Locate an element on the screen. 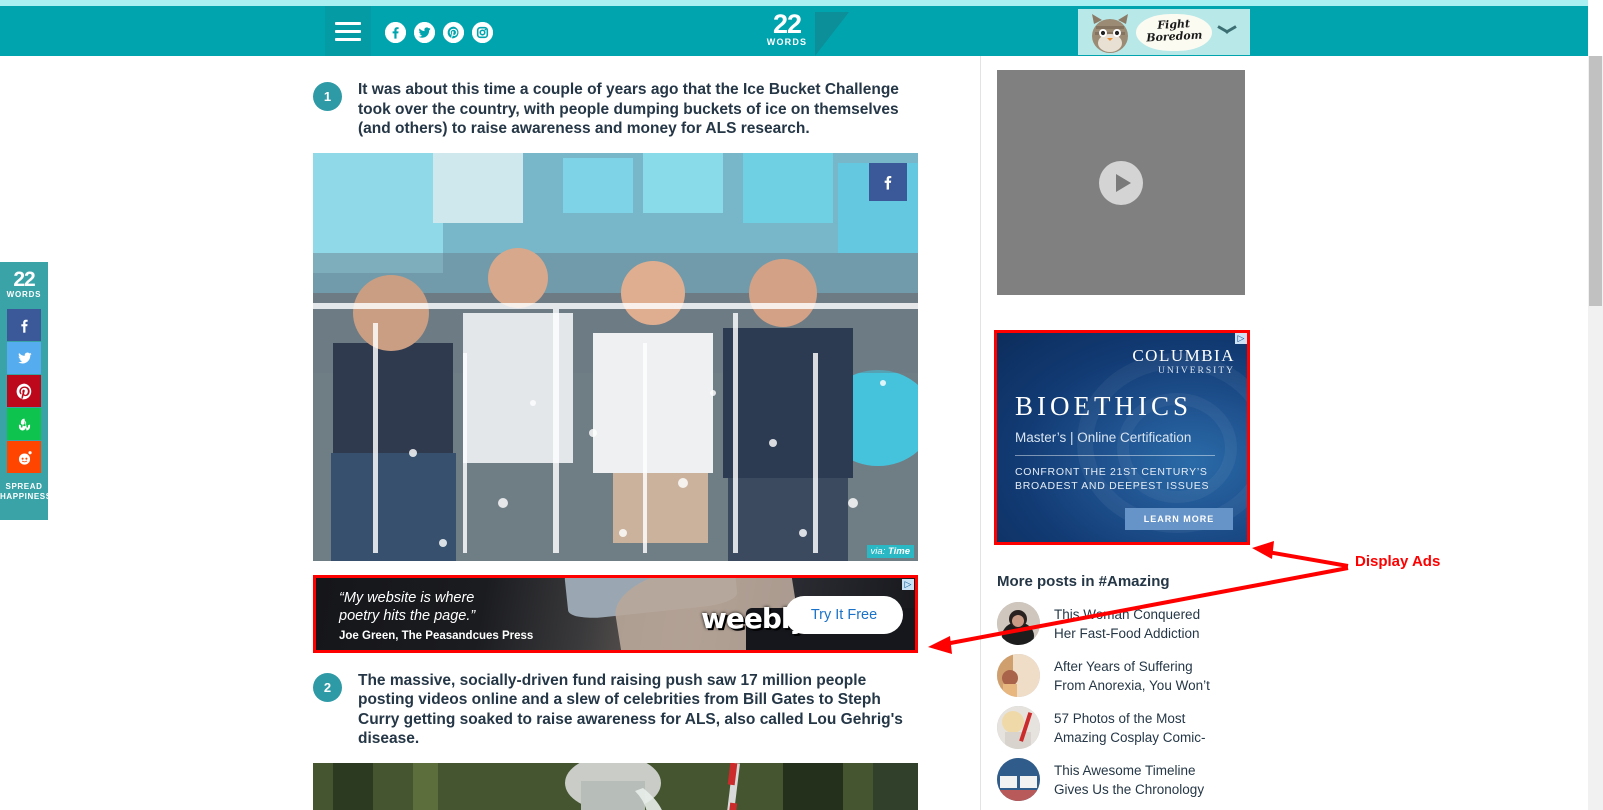  fight-boredom-promo: Fight Boredom is located at coordinates (1164, 32).